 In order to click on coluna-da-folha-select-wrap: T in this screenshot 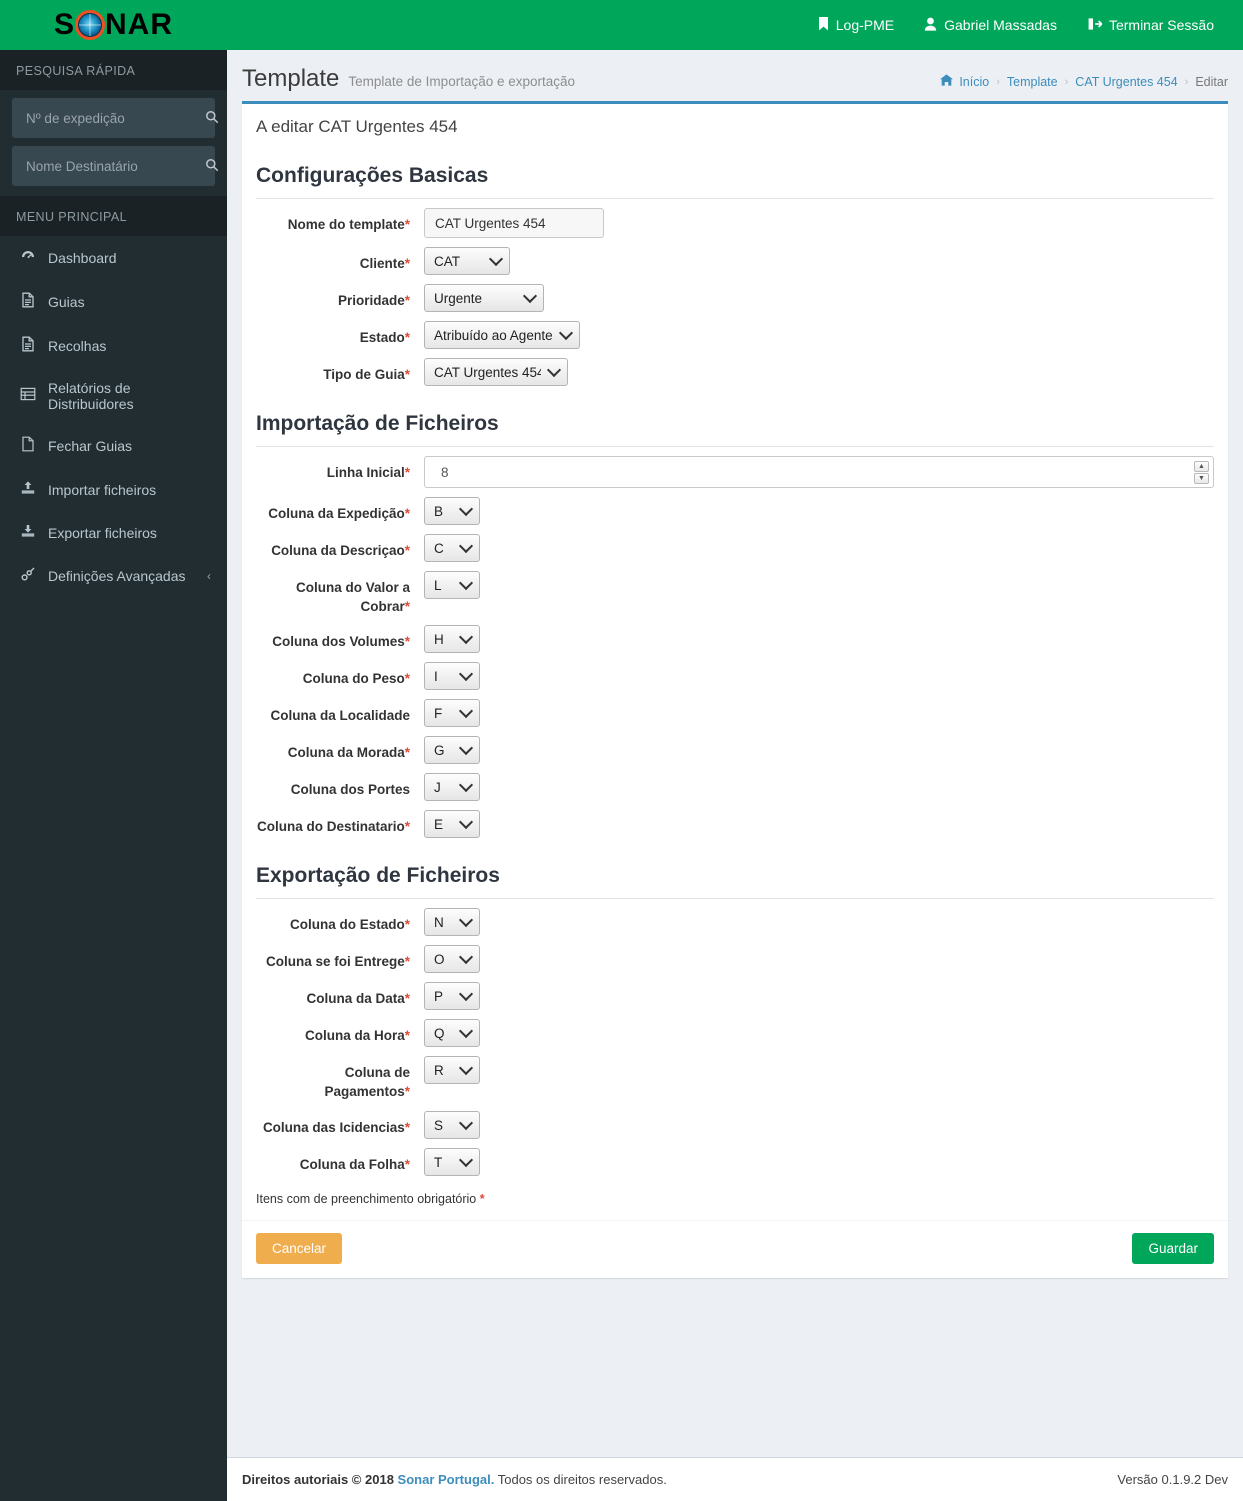, I will do `click(452, 1161)`.